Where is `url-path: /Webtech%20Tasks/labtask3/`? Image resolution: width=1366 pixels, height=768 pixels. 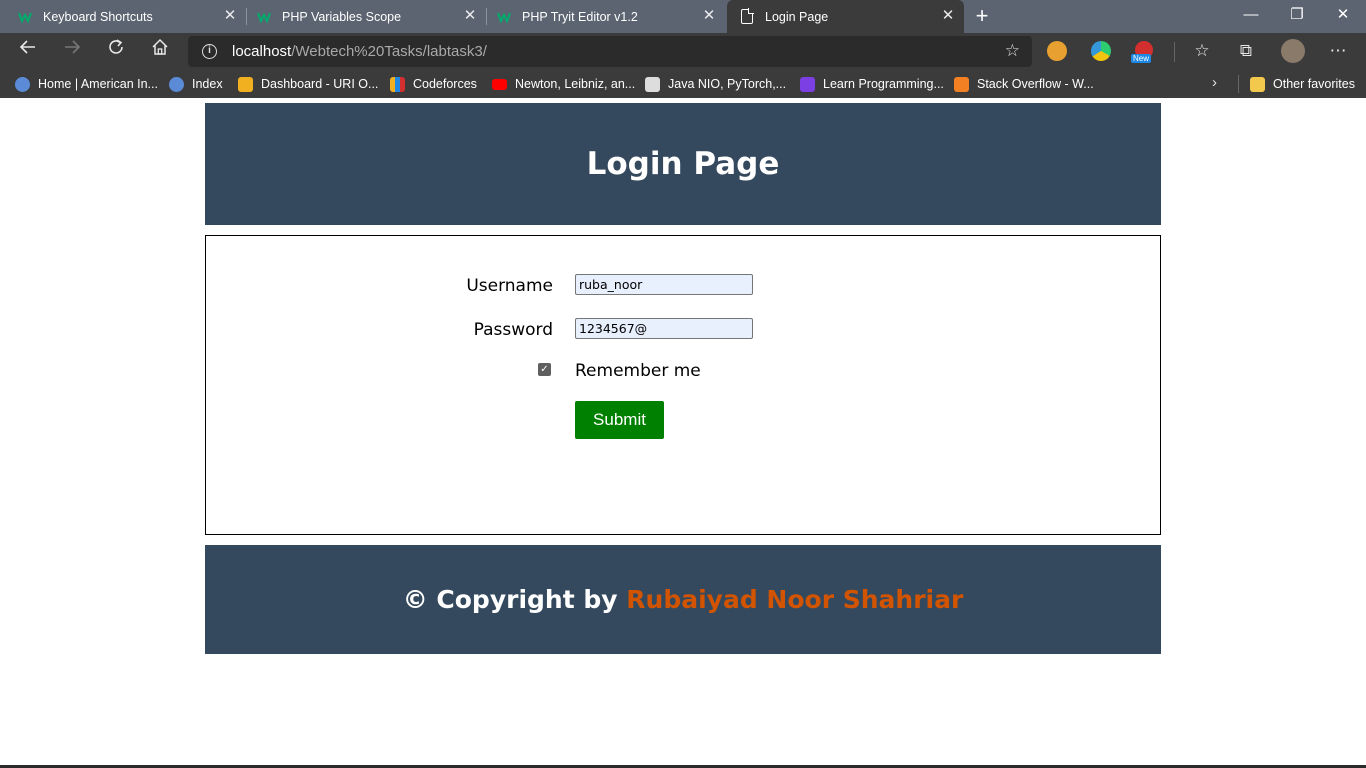 url-path: /Webtech%20Tasks/labtask3/ is located at coordinates (389, 51).